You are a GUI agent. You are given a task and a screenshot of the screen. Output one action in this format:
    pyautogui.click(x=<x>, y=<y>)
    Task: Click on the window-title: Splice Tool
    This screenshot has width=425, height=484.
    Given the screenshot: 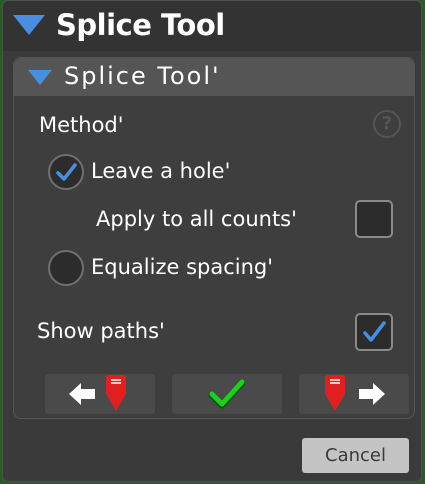 What is the action you would take?
    pyautogui.click(x=140, y=25)
    